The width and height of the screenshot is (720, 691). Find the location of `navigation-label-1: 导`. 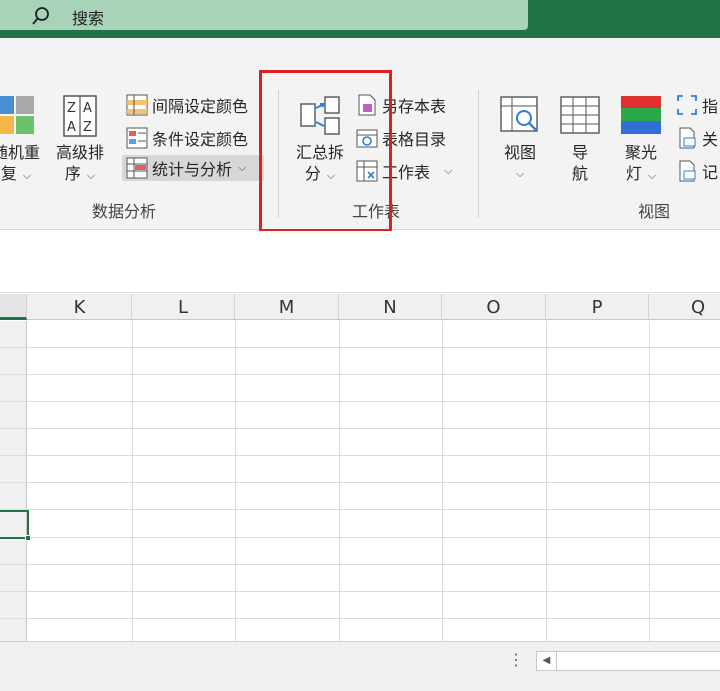

navigation-label-1: 导 is located at coordinates (579, 152).